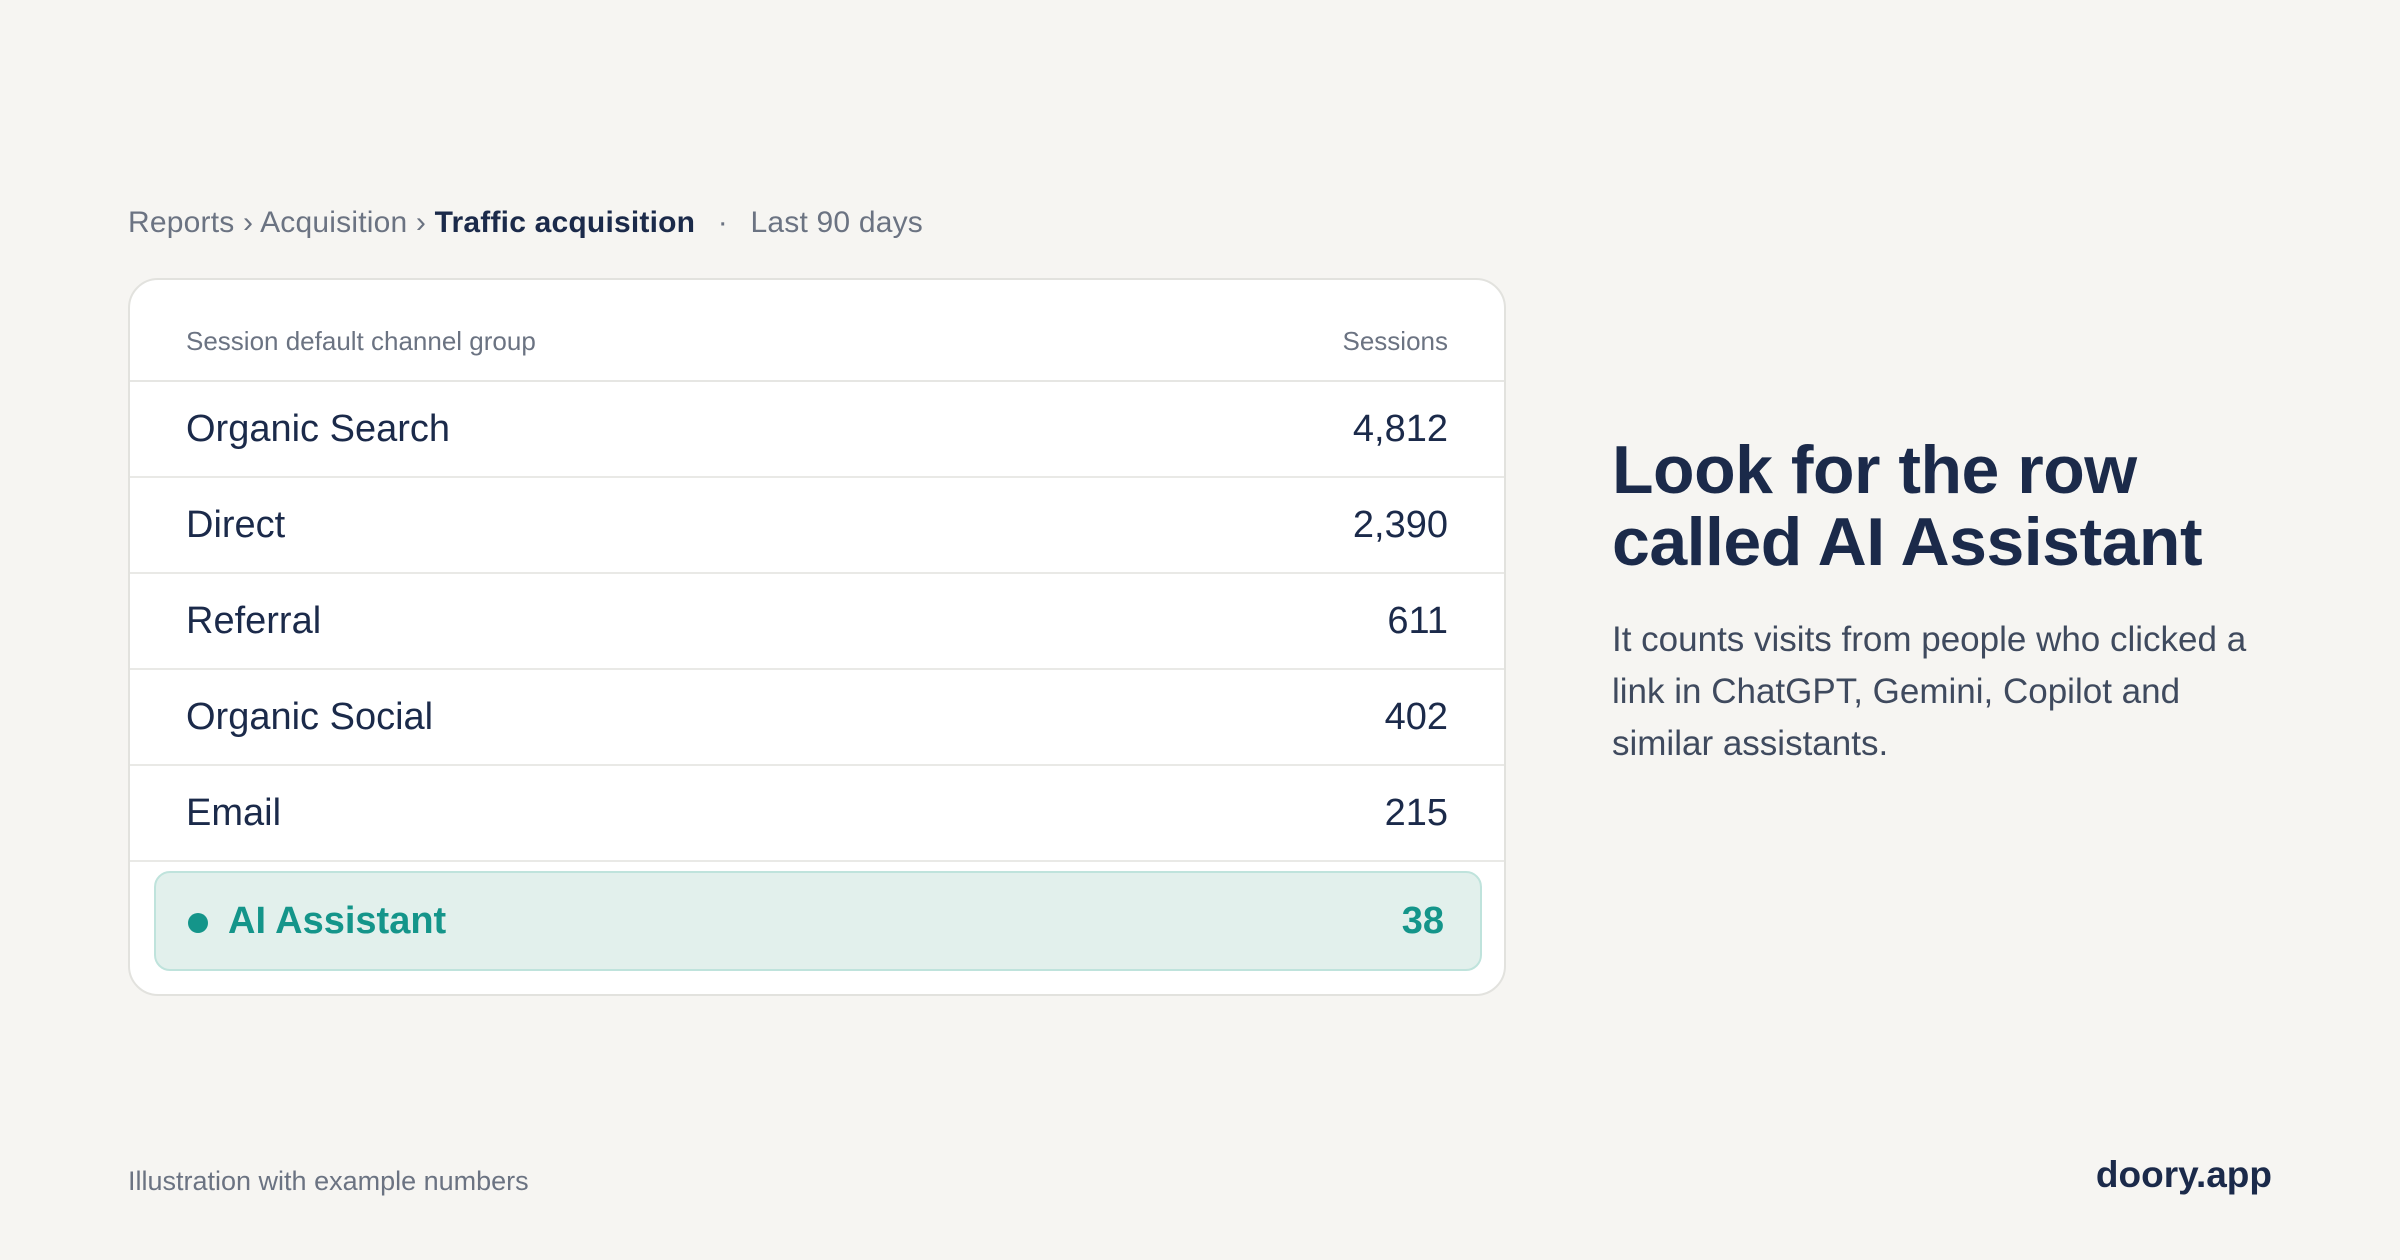 Image resolution: width=2400 pixels, height=1260 pixels. What do you see at coordinates (818, 921) in the screenshot?
I see `table-row-ai-assistant: AI Assistant 38` at bounding box center [818, 921].